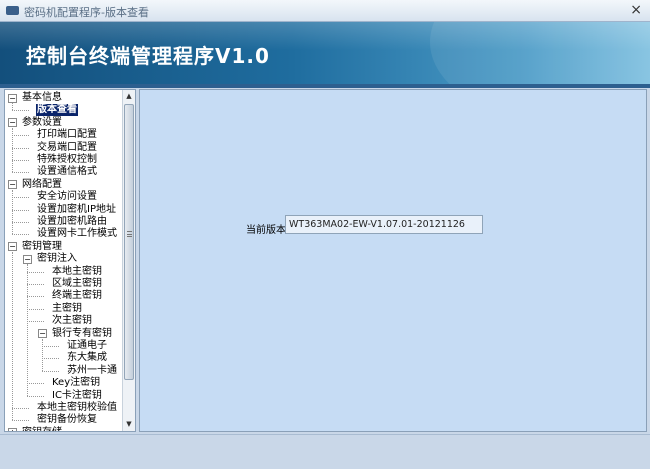  Describe the element at coordinates (266, 230) in the screenshot. I see `version-label: 当前版本` at that location.